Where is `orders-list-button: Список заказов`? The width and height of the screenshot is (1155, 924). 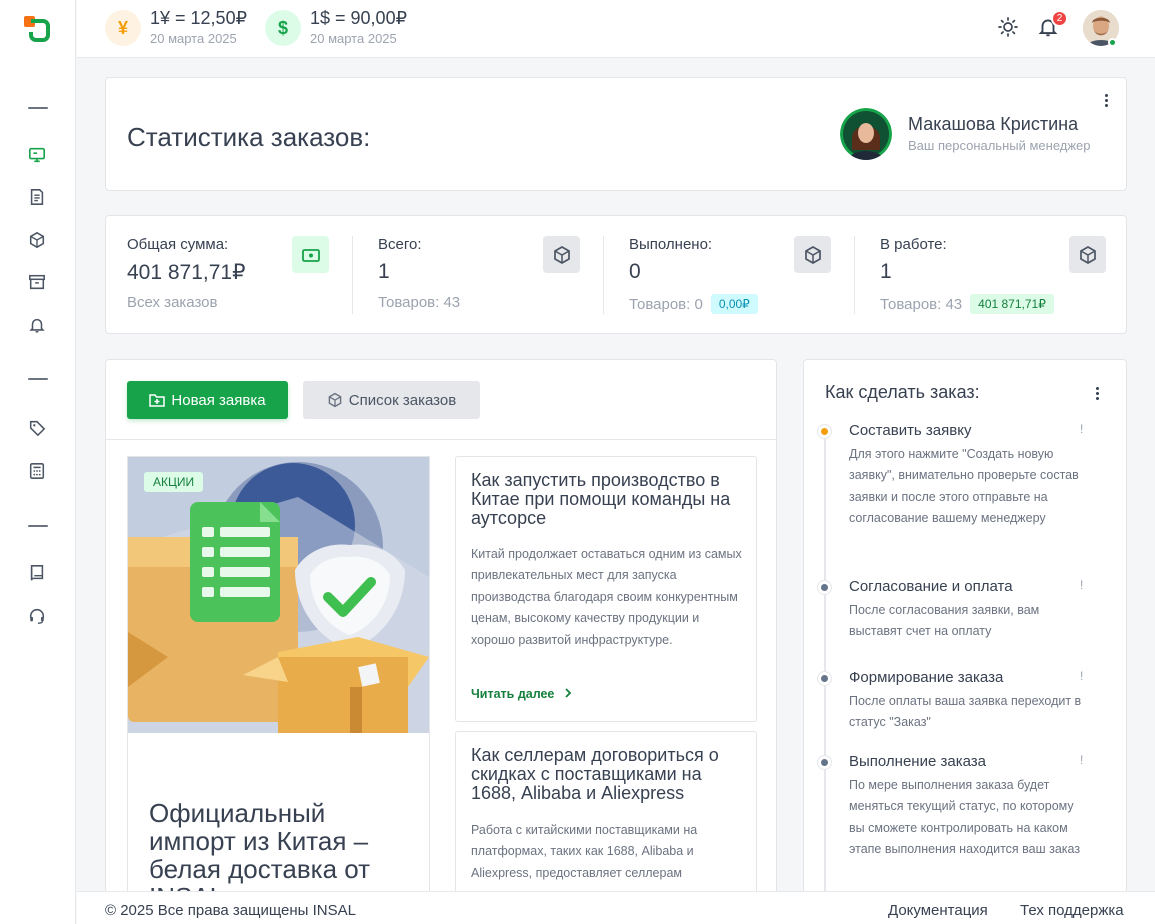 orders-list-button: Список заказов is located at coordinates (391, 400).